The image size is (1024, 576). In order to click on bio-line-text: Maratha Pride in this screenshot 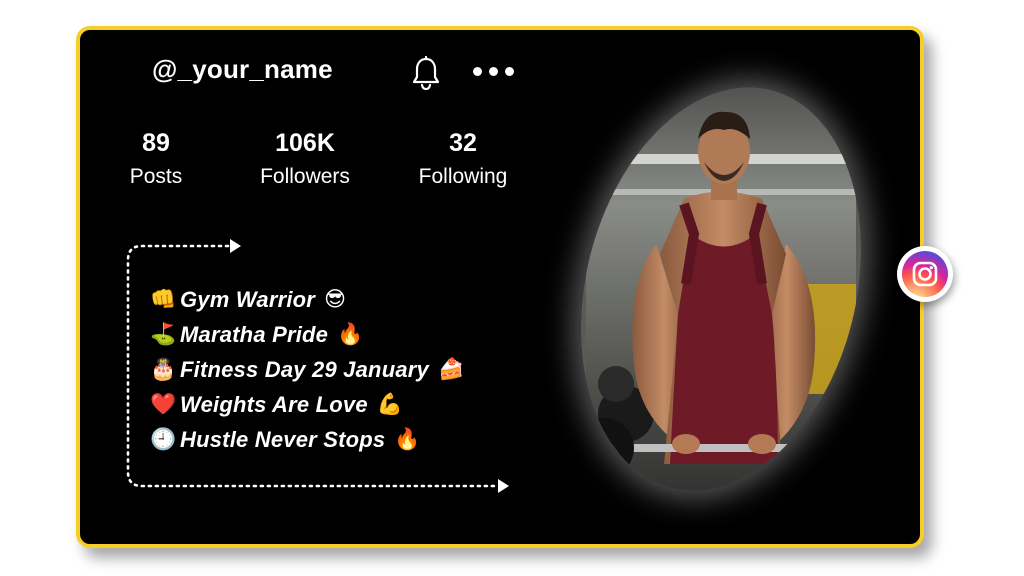, I will do `click(254, 334)`.